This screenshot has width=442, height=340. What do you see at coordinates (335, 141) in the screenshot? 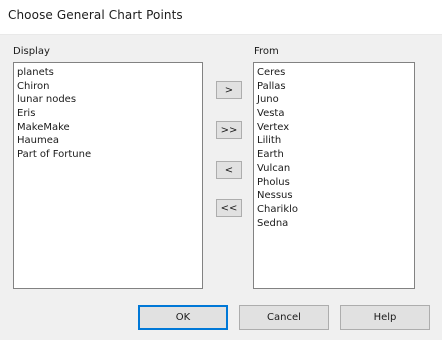
I see `from-list-item: Lilith` at bounding box center [335, 141].